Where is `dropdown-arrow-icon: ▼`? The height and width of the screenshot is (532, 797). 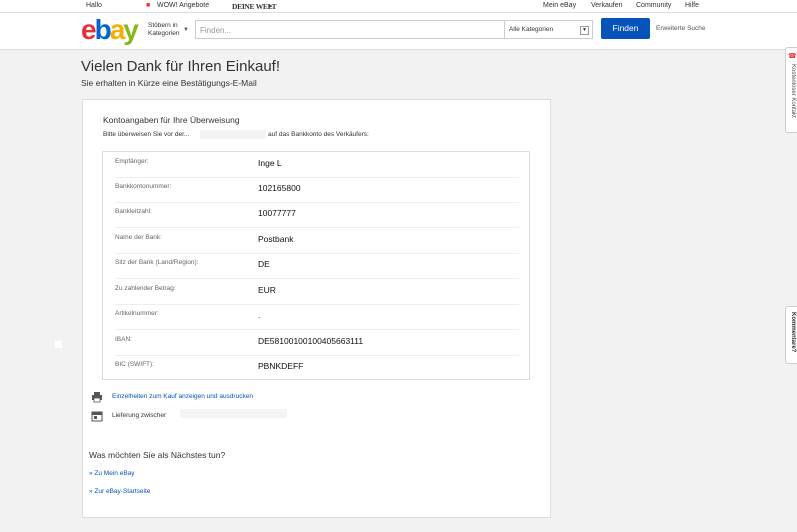
dropdown-arrow-icon: ▼ is located at coordinates (584, 30).